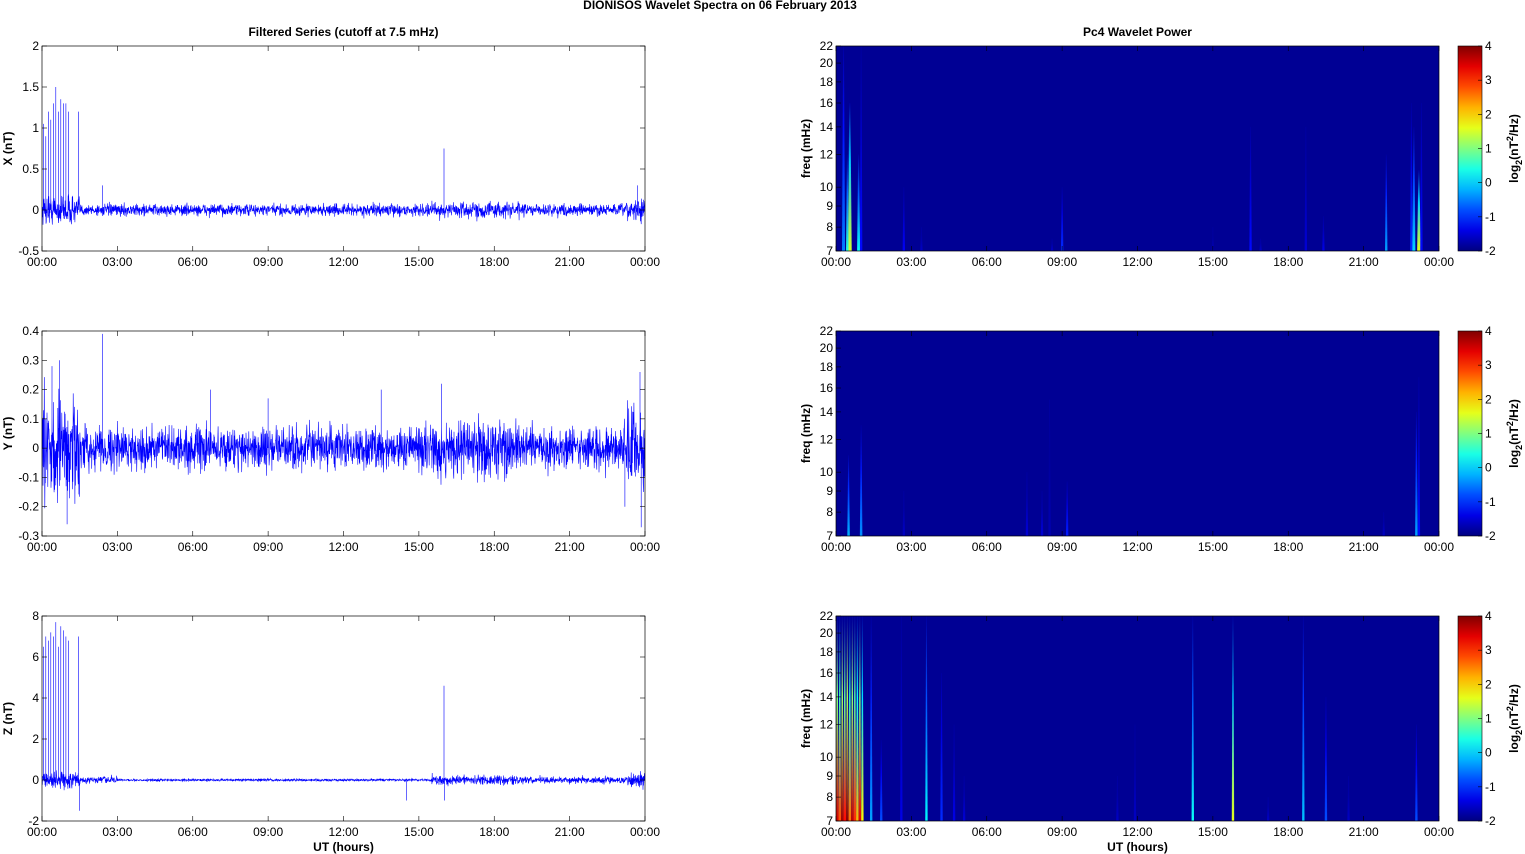 The height and width of the screenshot is (854, 1525). What do you see at coordinates (8, 434) in the screenshot?
I see `y-axis-label: Y (nT)` at bounding box center [8, 434].